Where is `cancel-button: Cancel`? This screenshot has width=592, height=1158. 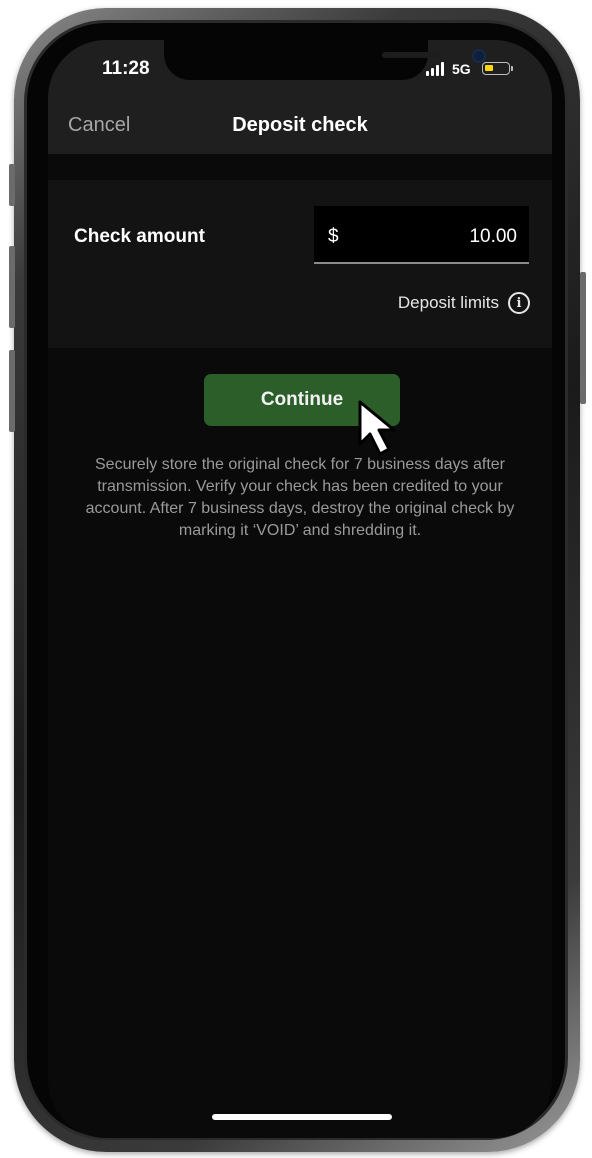
cancel-button: Cancel is located at coordinates (99, 125).